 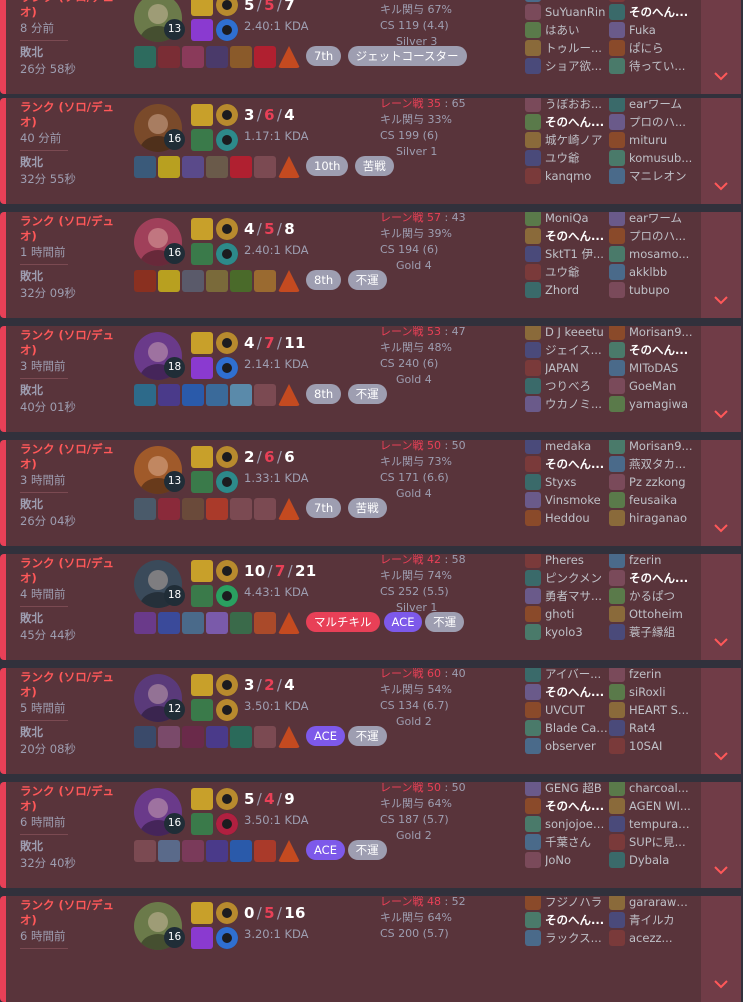 I want to click on player-entry: 10SAI, so click(x=651, y=746).